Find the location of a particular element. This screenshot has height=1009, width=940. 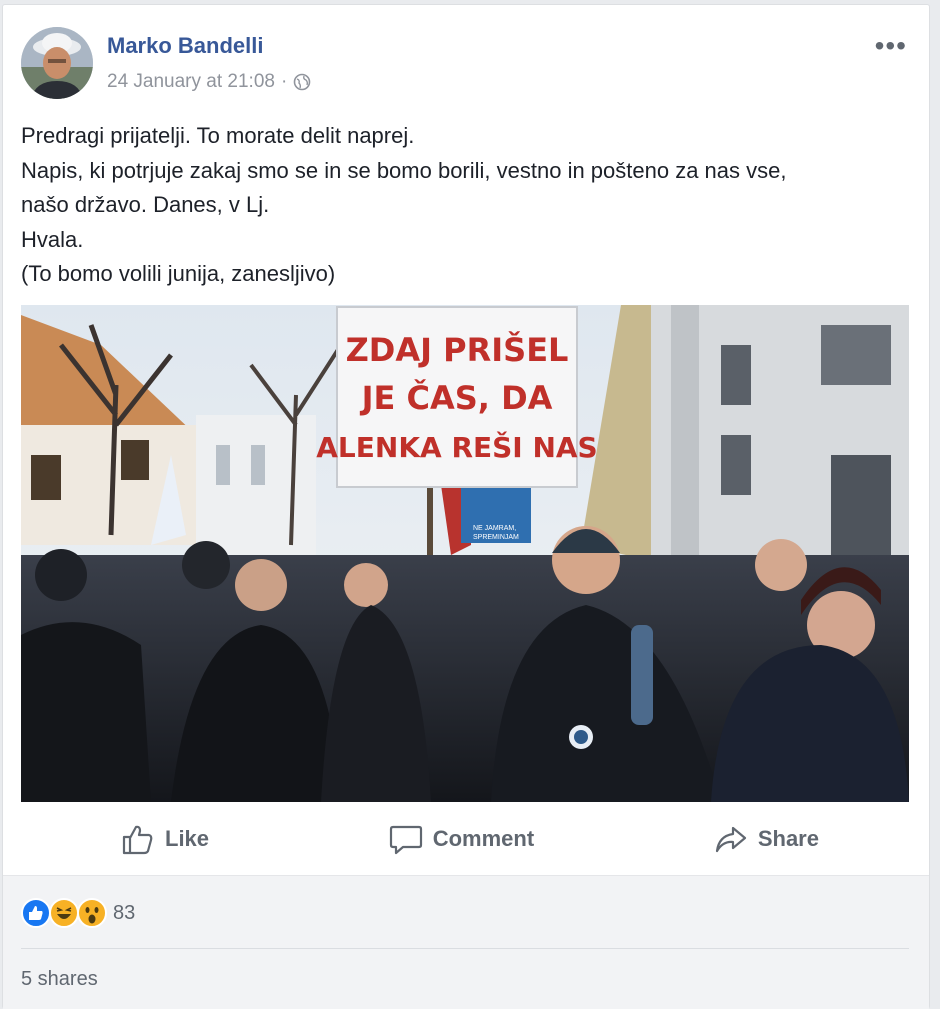

small-sign-line: SPREMINJAM is located at coordinates (496, 537).